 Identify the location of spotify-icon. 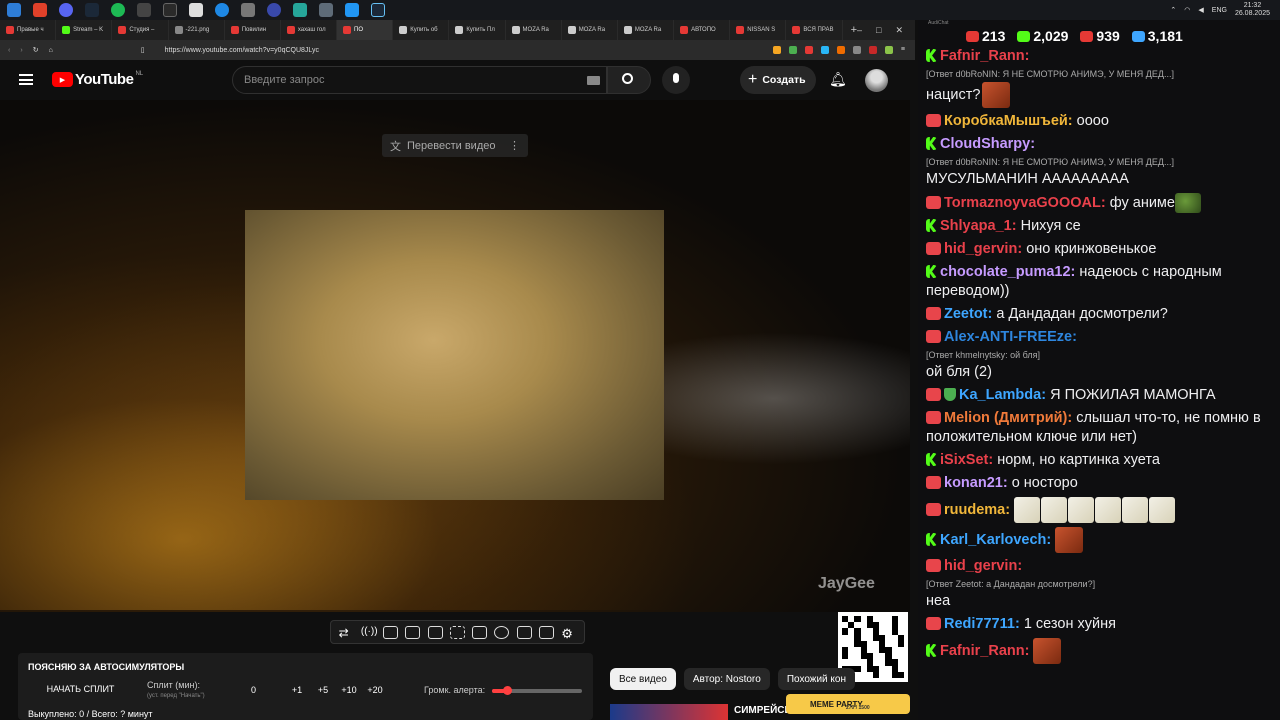
(118, 10).